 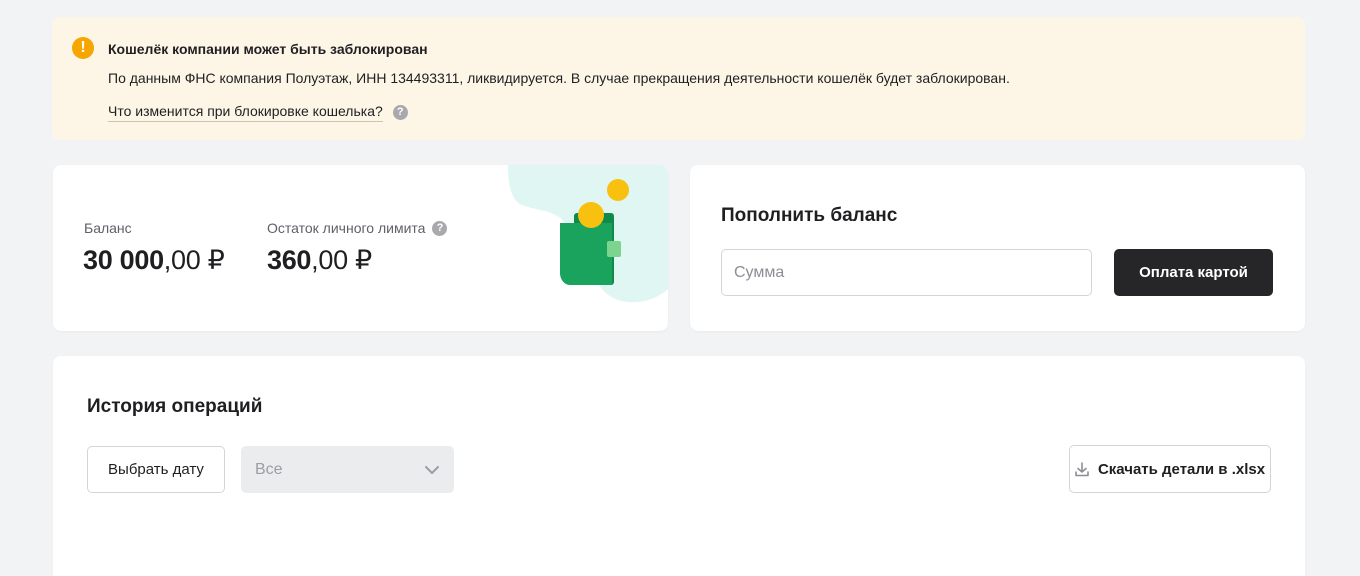 What do you see at coordinates (432, 469) in the screenshot?
I see `chevron-down-icon` at bounding box center [432, 469].